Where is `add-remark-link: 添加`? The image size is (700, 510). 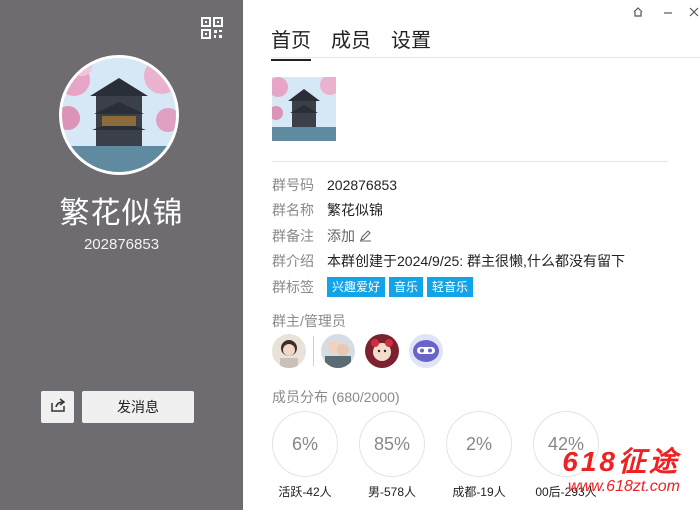
add-remark-link: 添加 is located at coordinates (341, 236).